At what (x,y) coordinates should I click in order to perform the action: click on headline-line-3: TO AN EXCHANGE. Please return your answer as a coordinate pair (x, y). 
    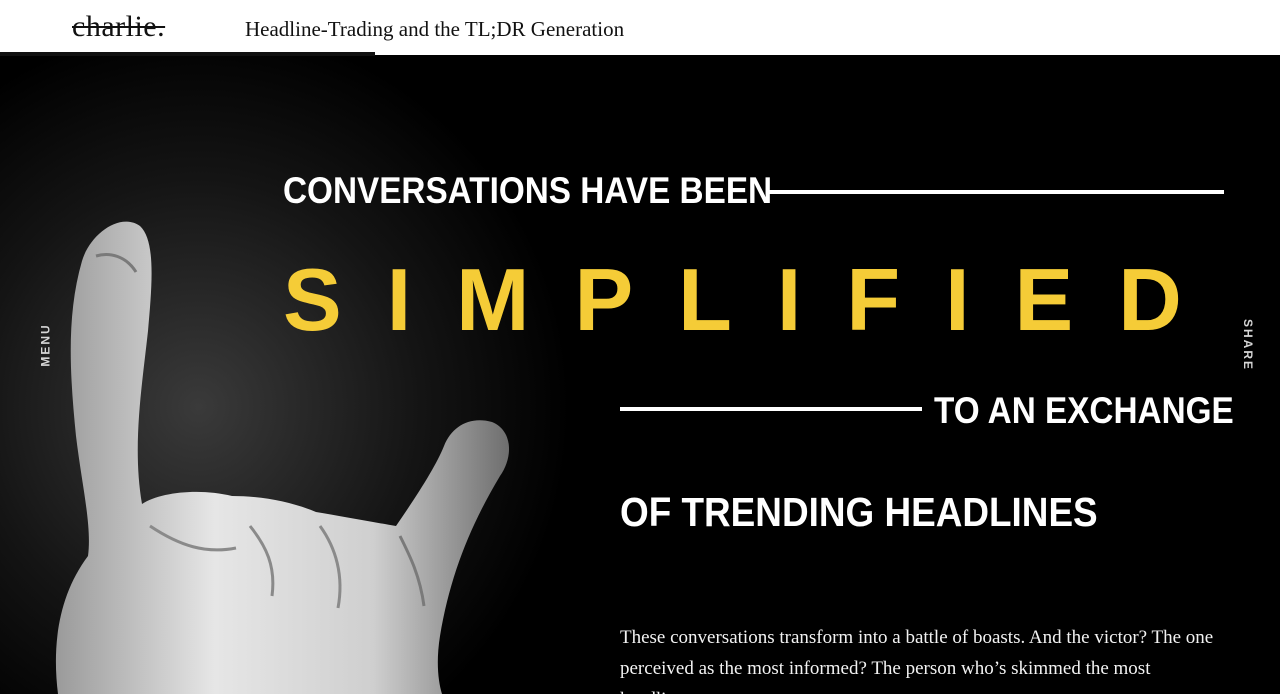
    Looking at the image, I should click on (1084, 410).